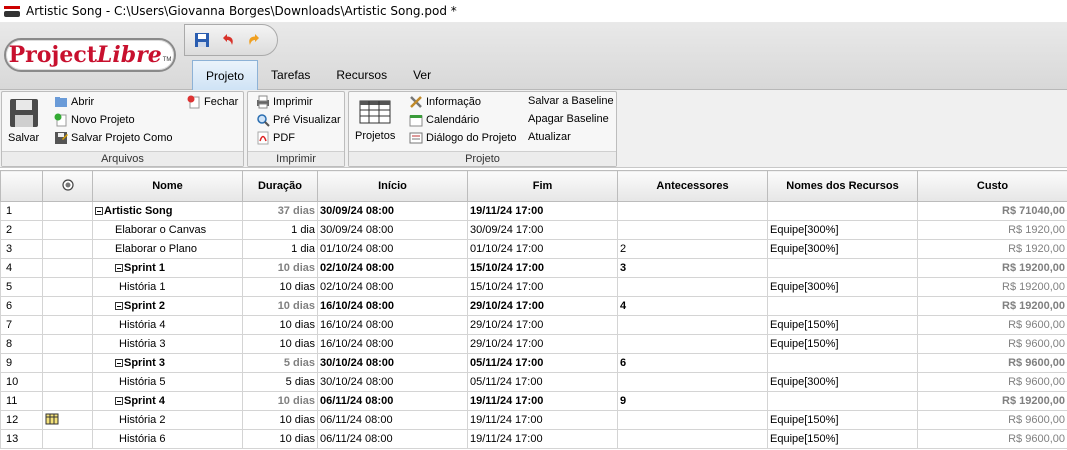 This screenshot has width=1067, height=450. Describe the element at coordinates (67, 186) in the screenshot. I see `header-indicators` at that location.